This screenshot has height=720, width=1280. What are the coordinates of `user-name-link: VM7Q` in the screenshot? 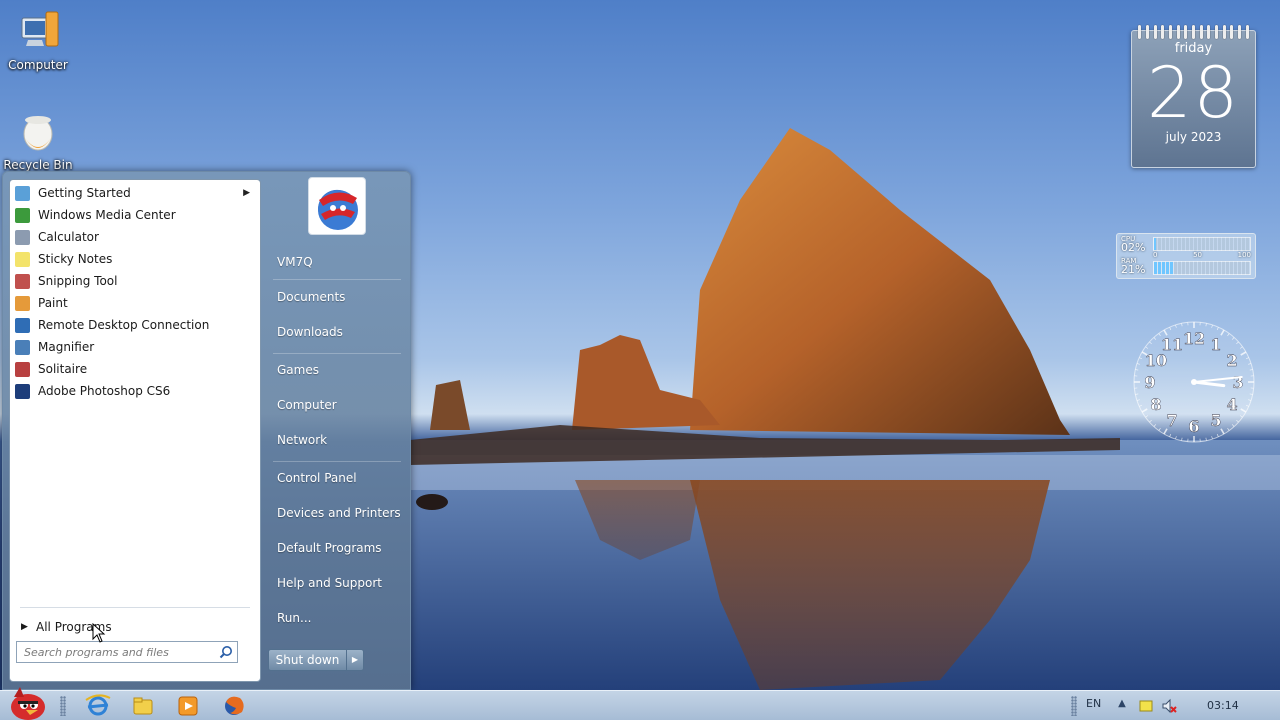 It's located at (337, 262).